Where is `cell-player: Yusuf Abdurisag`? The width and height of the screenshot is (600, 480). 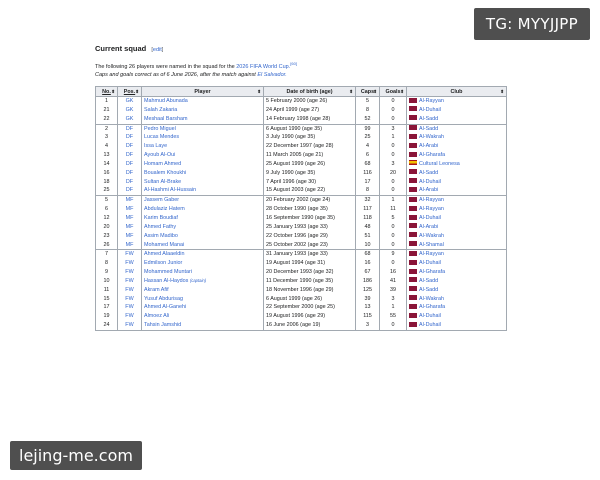 cell-player: Yusuf Abdurisag is located at coordinates (202, 299).